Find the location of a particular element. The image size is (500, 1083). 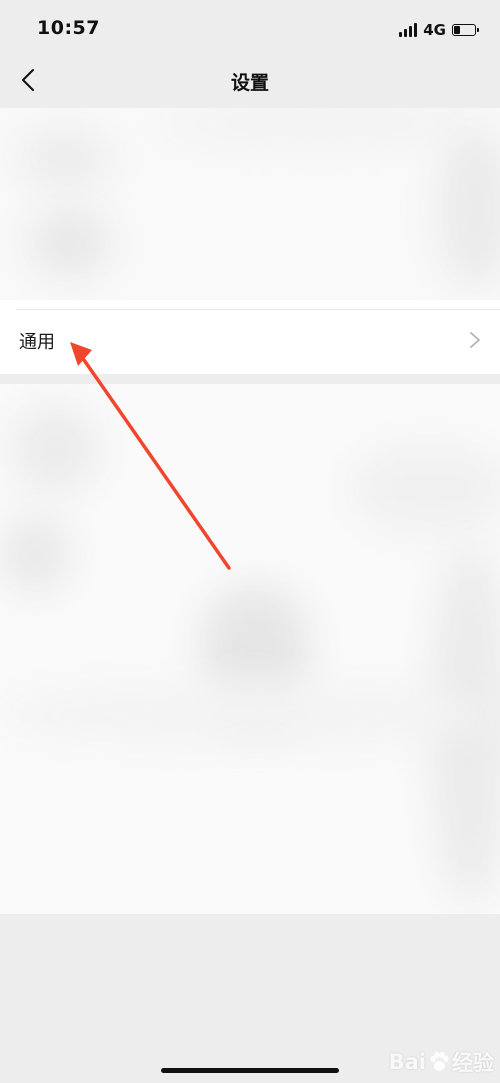

status-bar: 10:57 4G is located at coordinates (250, 28).